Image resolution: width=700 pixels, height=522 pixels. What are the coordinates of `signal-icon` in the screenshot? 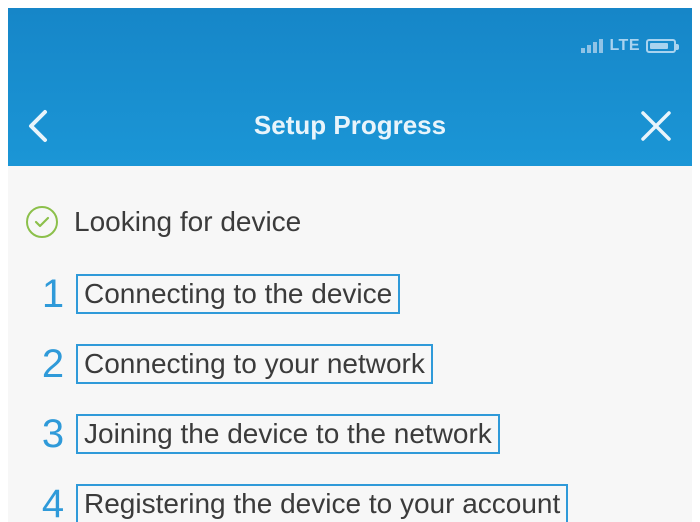 It's located at (592, 46).